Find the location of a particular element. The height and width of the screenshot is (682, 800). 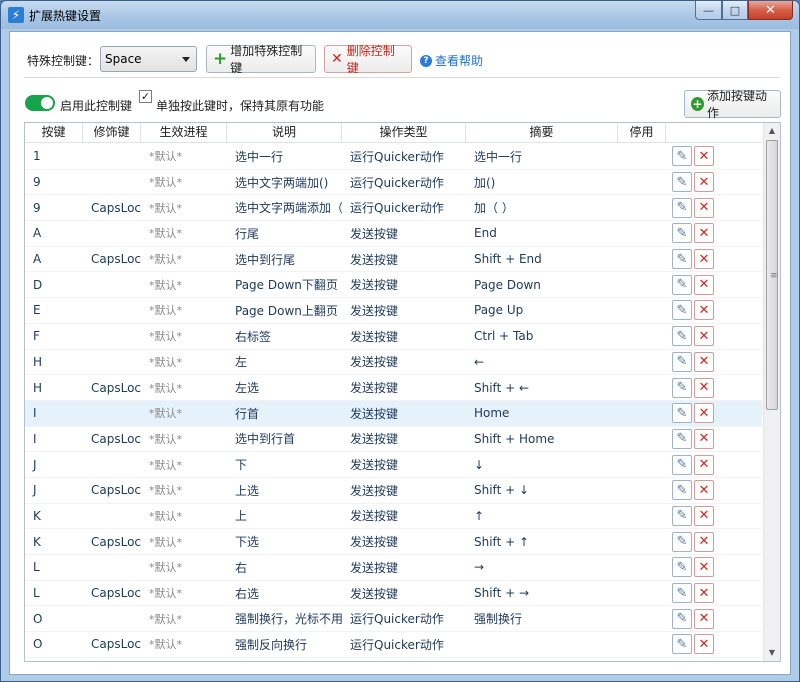

table-row: J *默认* 下 发送按键 ↓ ✎ ✕ is located at coordinates (393, 465).